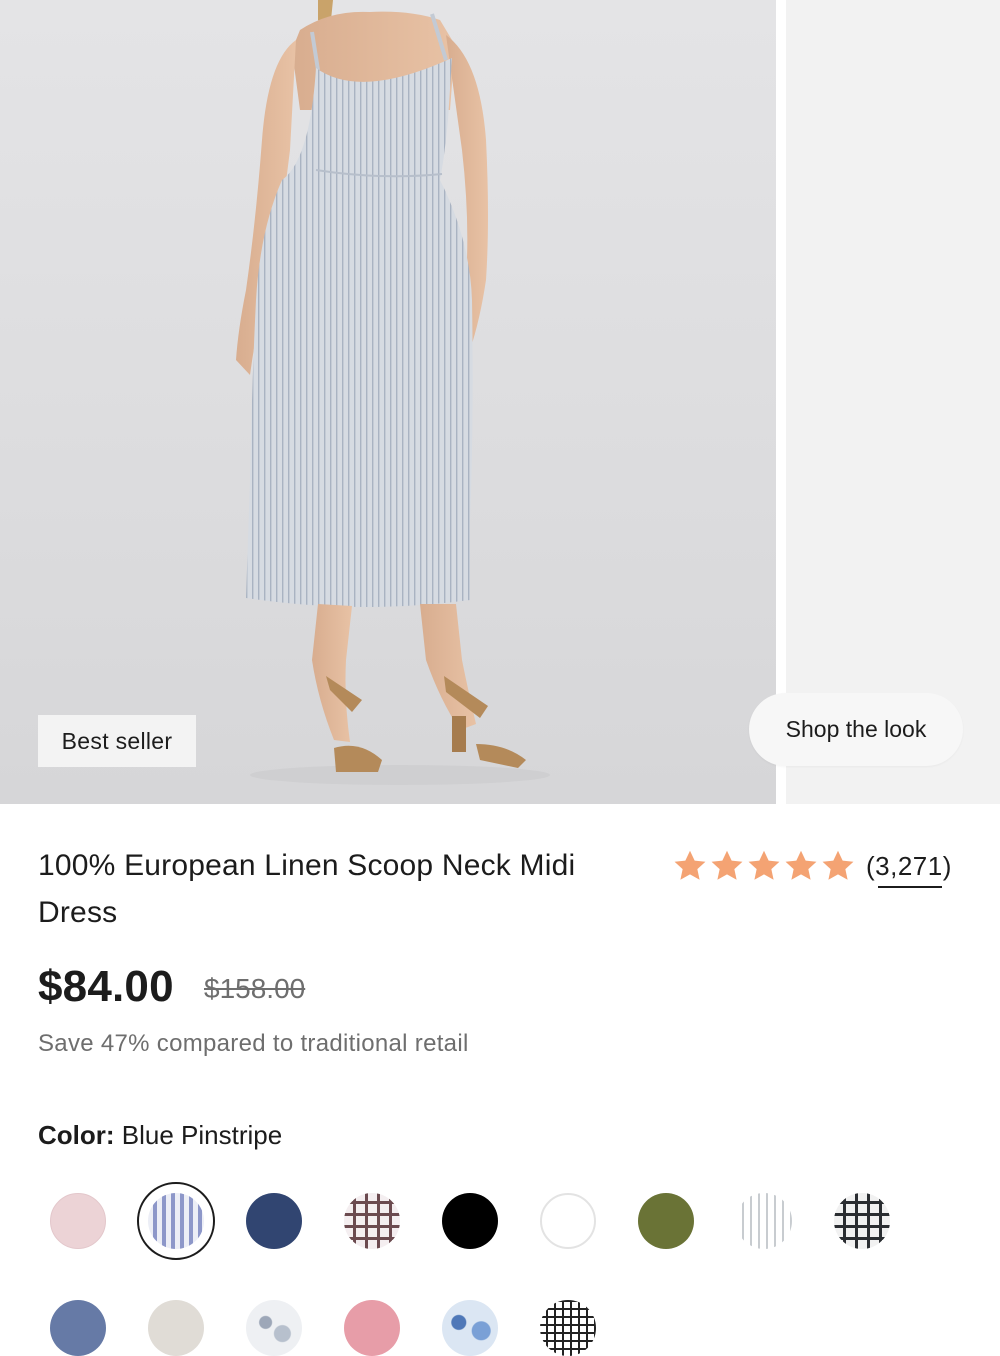  I want to click on swatch-black-gingham, so click(862, 1221).